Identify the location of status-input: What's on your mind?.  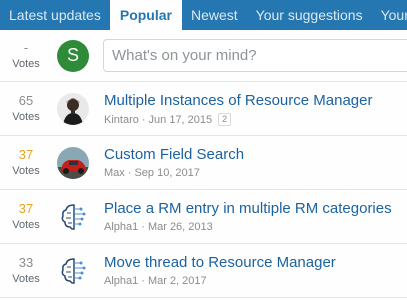
(255, 55).